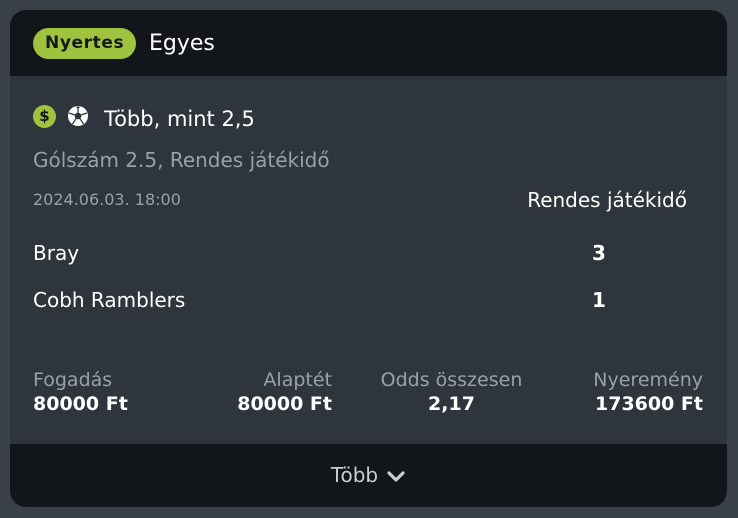 This screenshot has height=518, width=738. I want to click on base-stake-stat: Alaptét 80000 Ft, so click(284, 392).